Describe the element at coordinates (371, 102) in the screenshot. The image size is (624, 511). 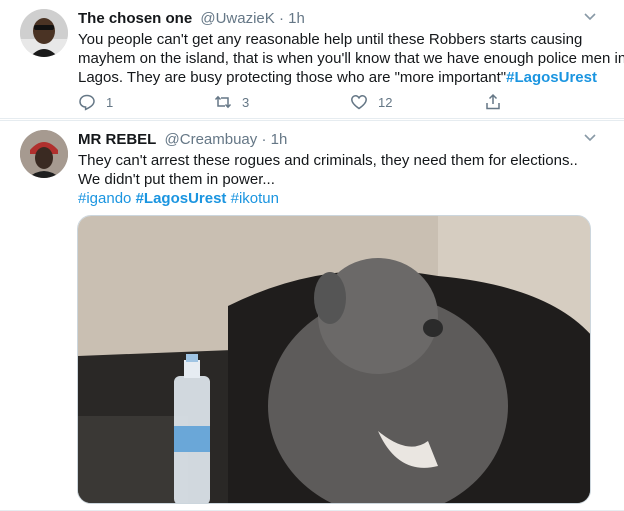
I see `like-button: 12` at that location.